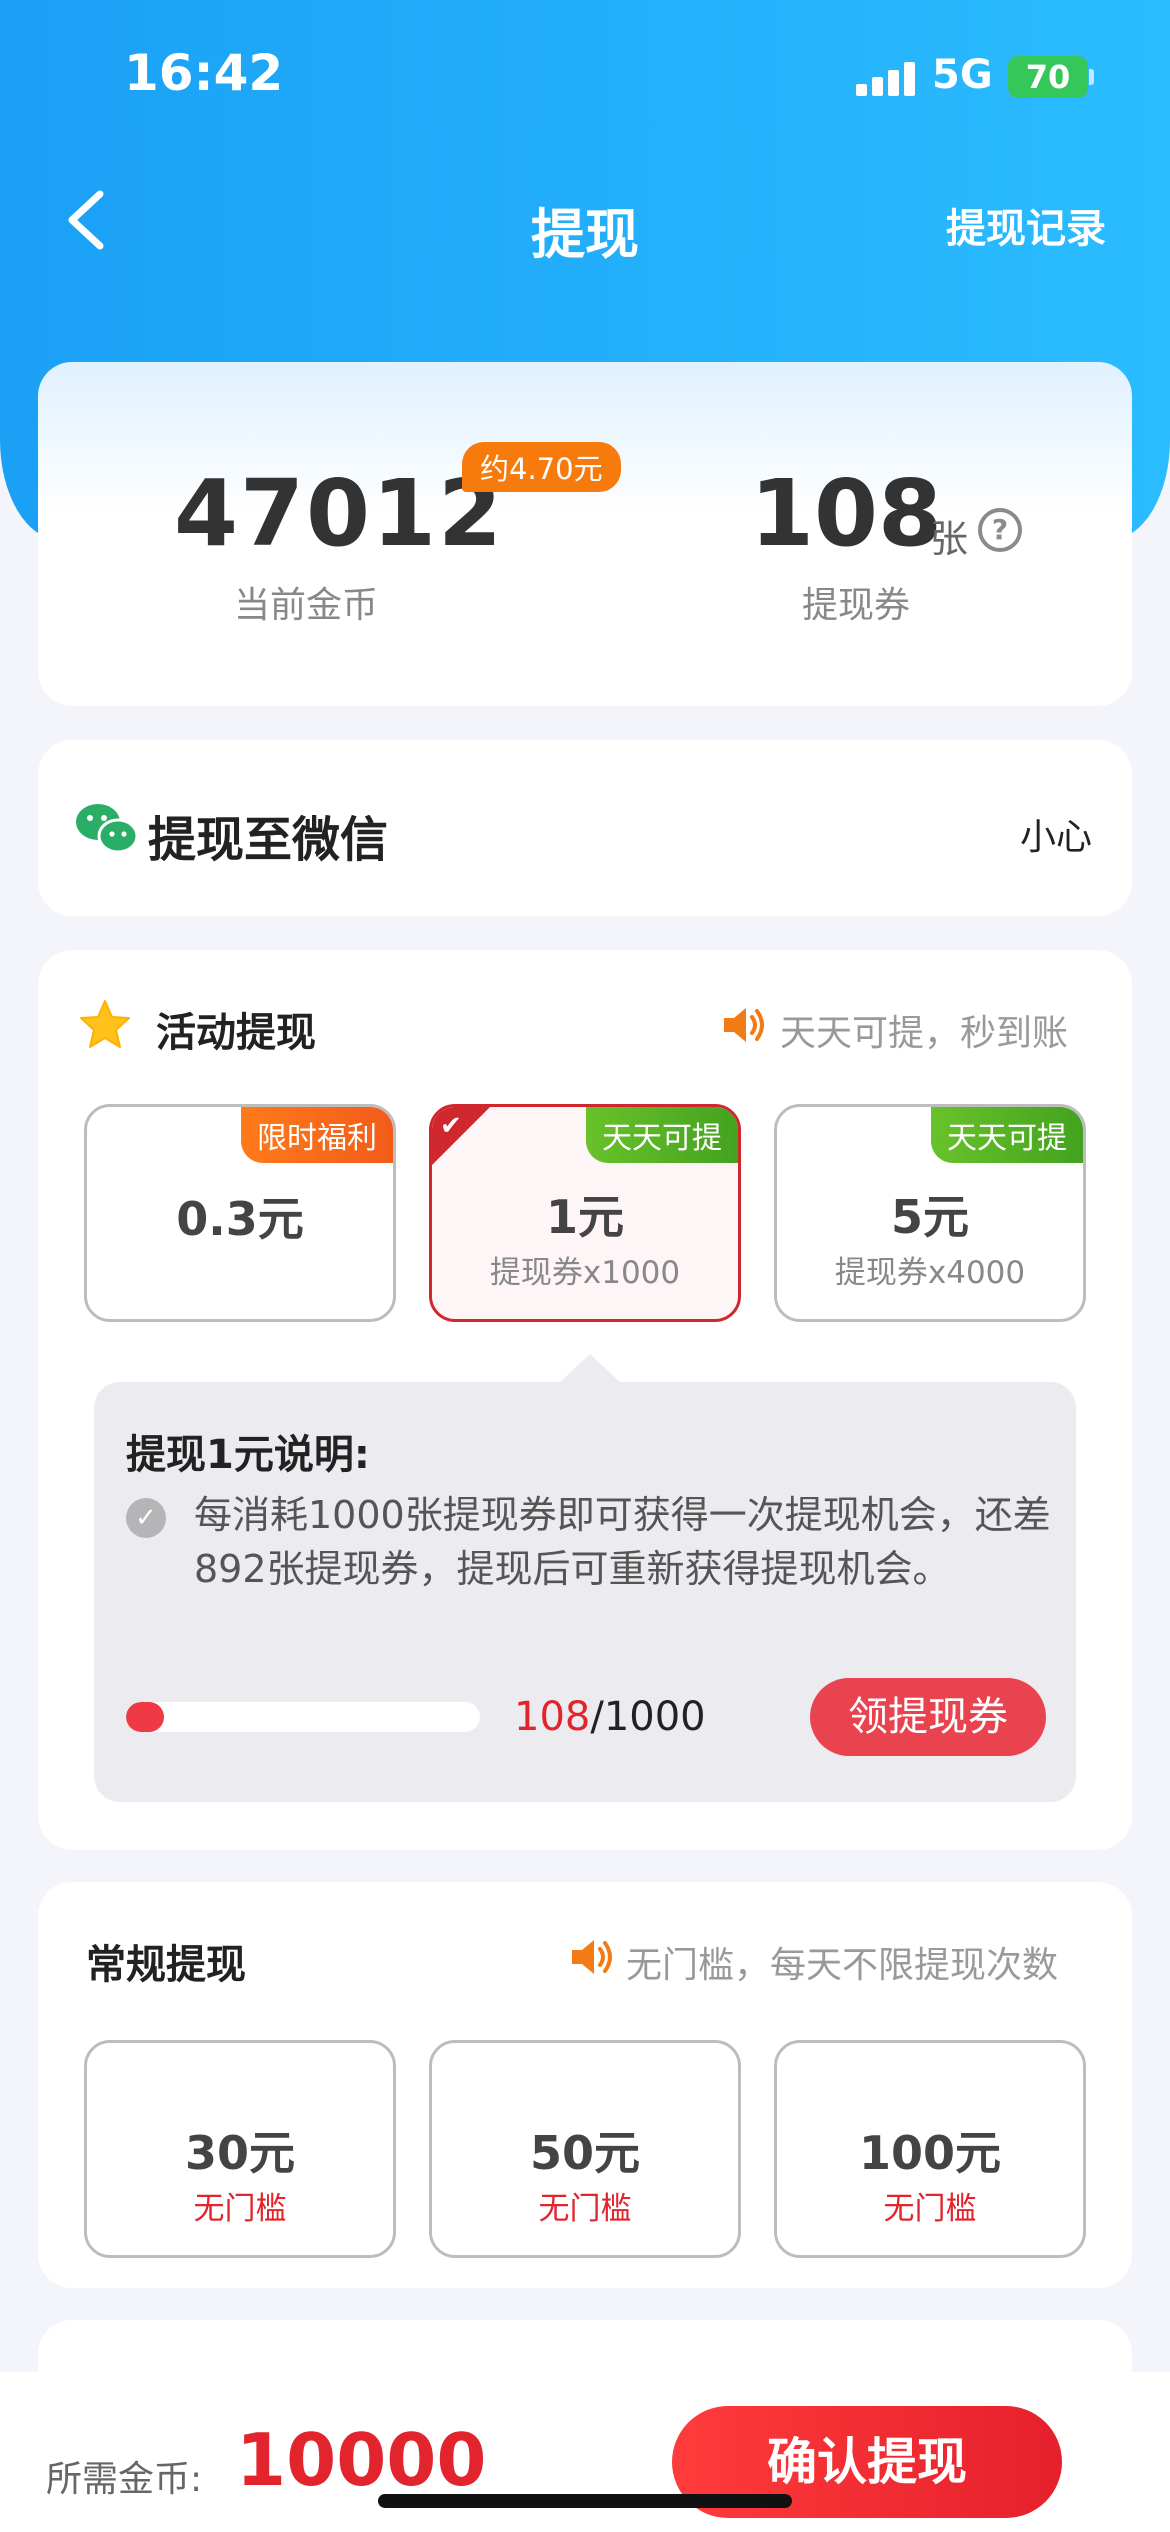  I want to click on option-amount: 30元, so click(239, 2153).